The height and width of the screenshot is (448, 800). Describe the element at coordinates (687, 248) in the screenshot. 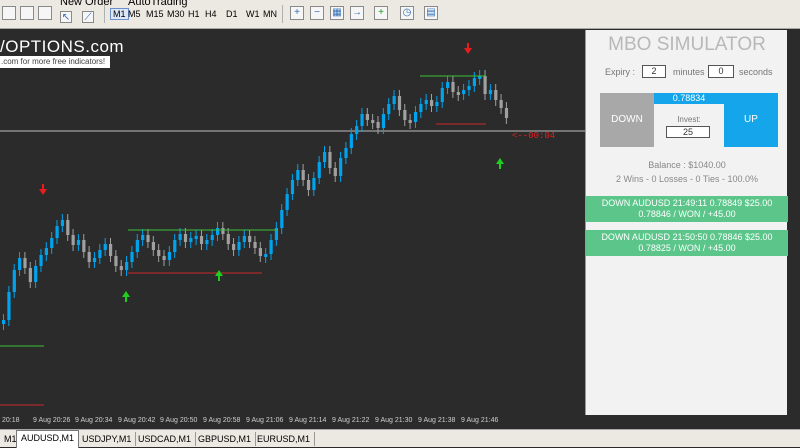

I see `trade-line-2: 0.78825 / WON / +45.00` at that location.